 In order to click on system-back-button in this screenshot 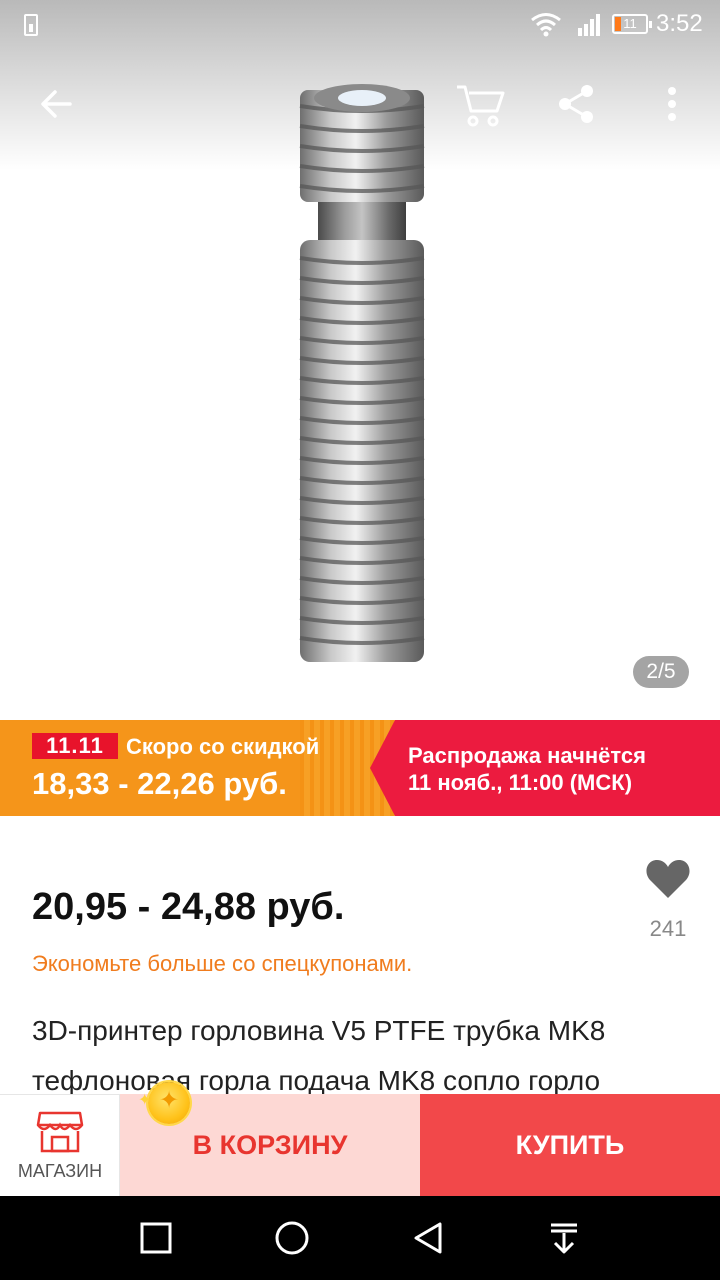, I will do `click(428, 1238)`.